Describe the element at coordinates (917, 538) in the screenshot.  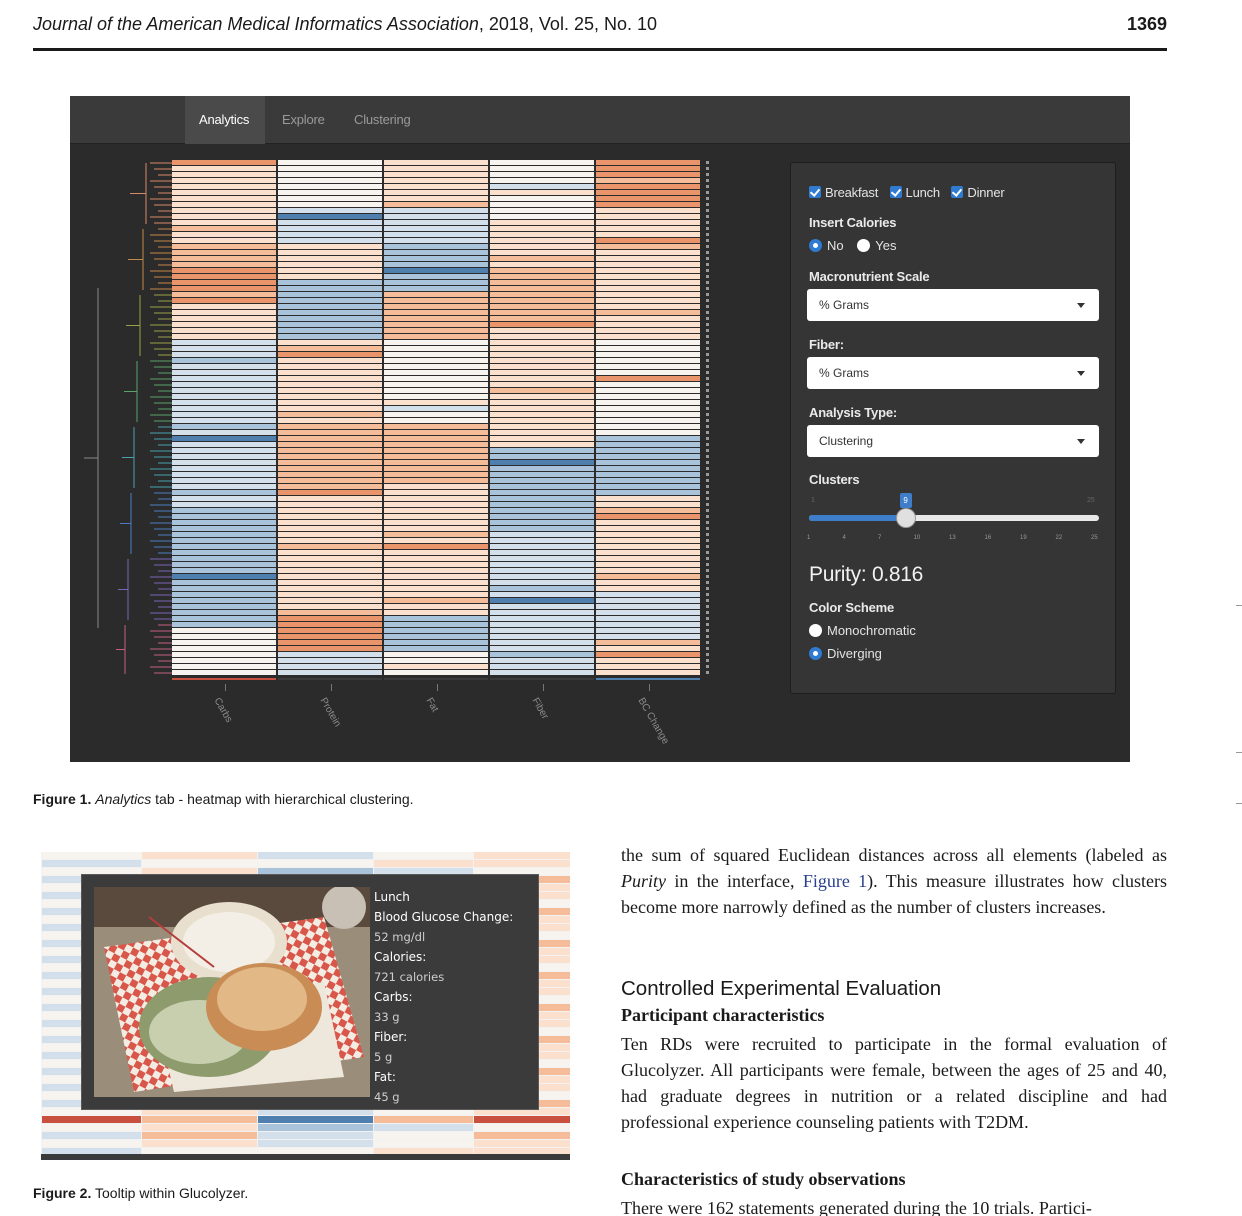
I see `slider-tick-label: 10` at that location.